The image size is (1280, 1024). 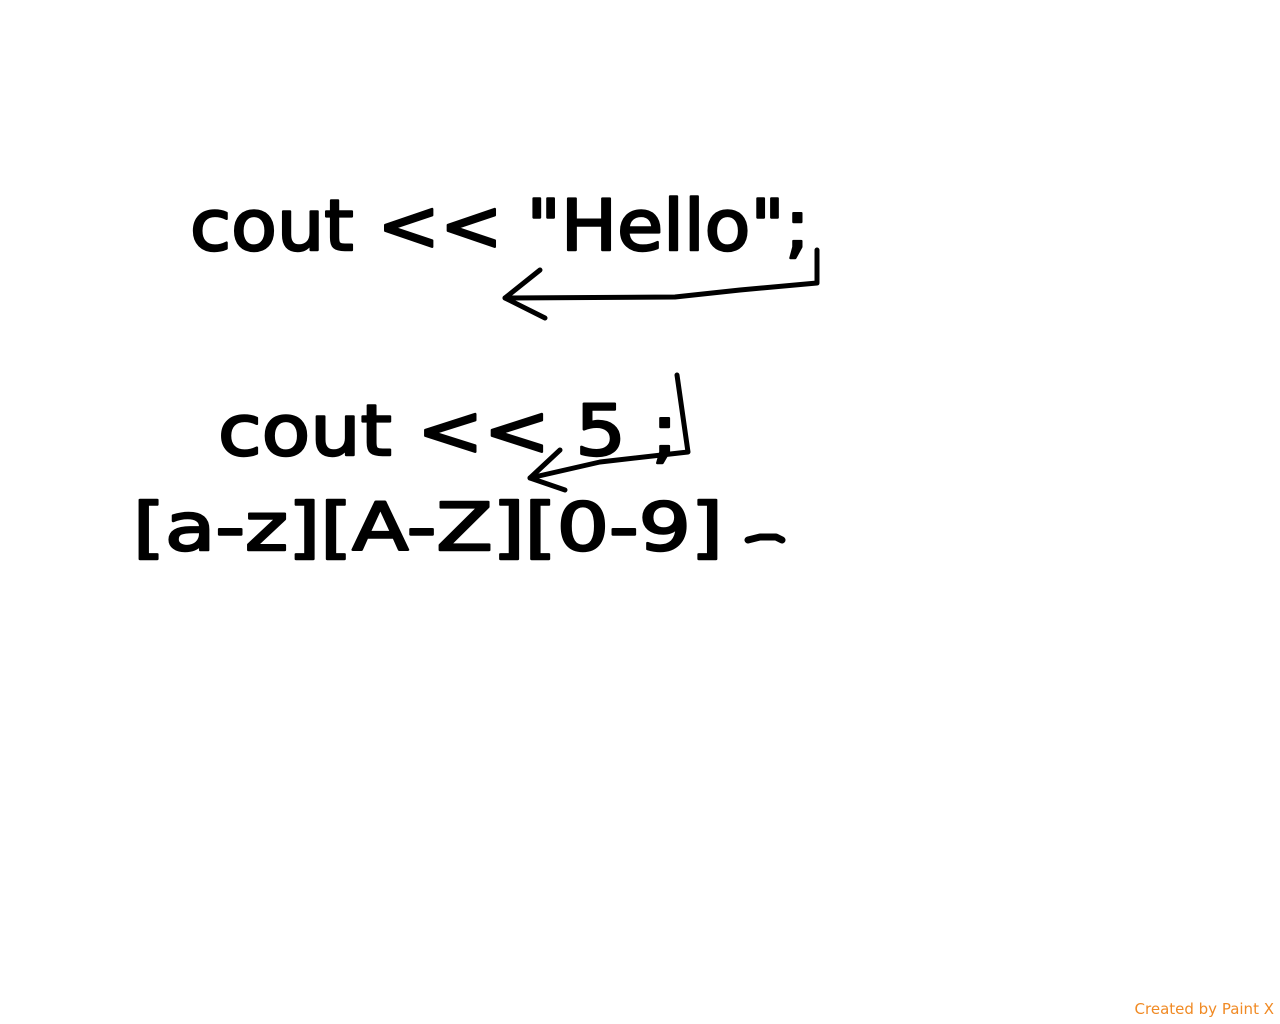 I want to click on handwritten-line-3: [a-z][A-Z][0-9], so click(x=428, y=527).